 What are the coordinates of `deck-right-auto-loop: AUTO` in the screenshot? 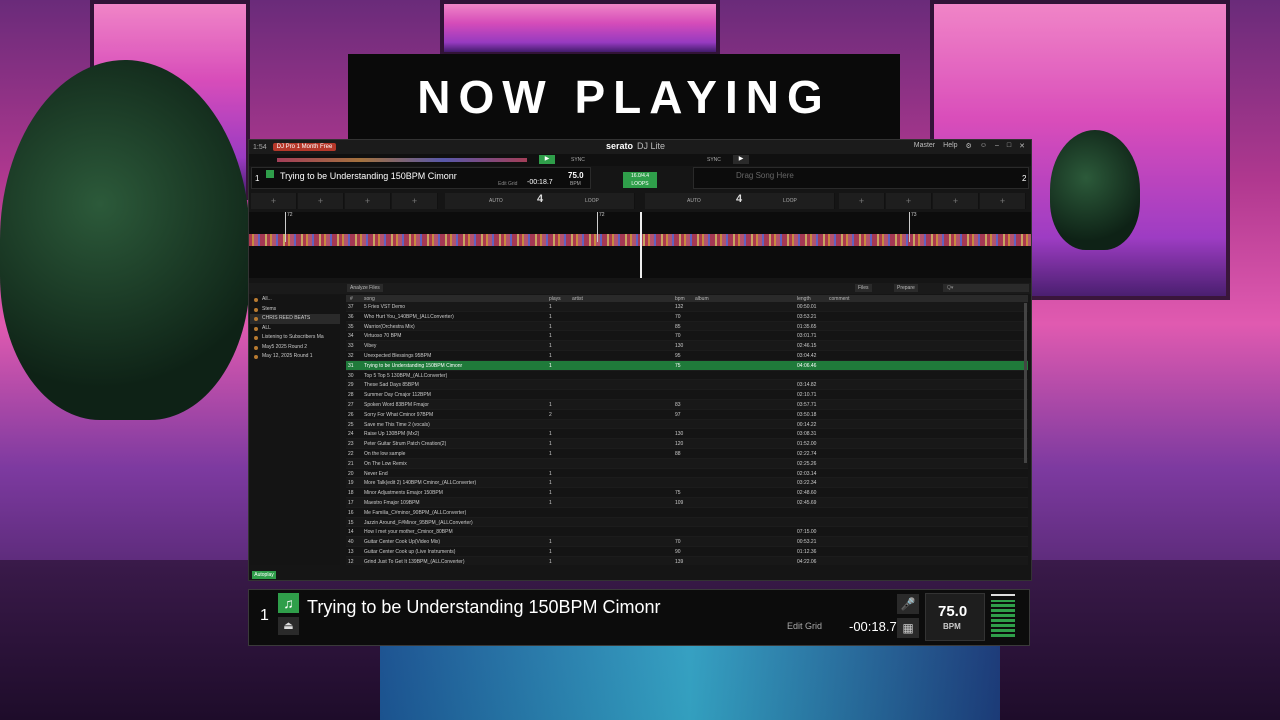 It's located at (694, 201).